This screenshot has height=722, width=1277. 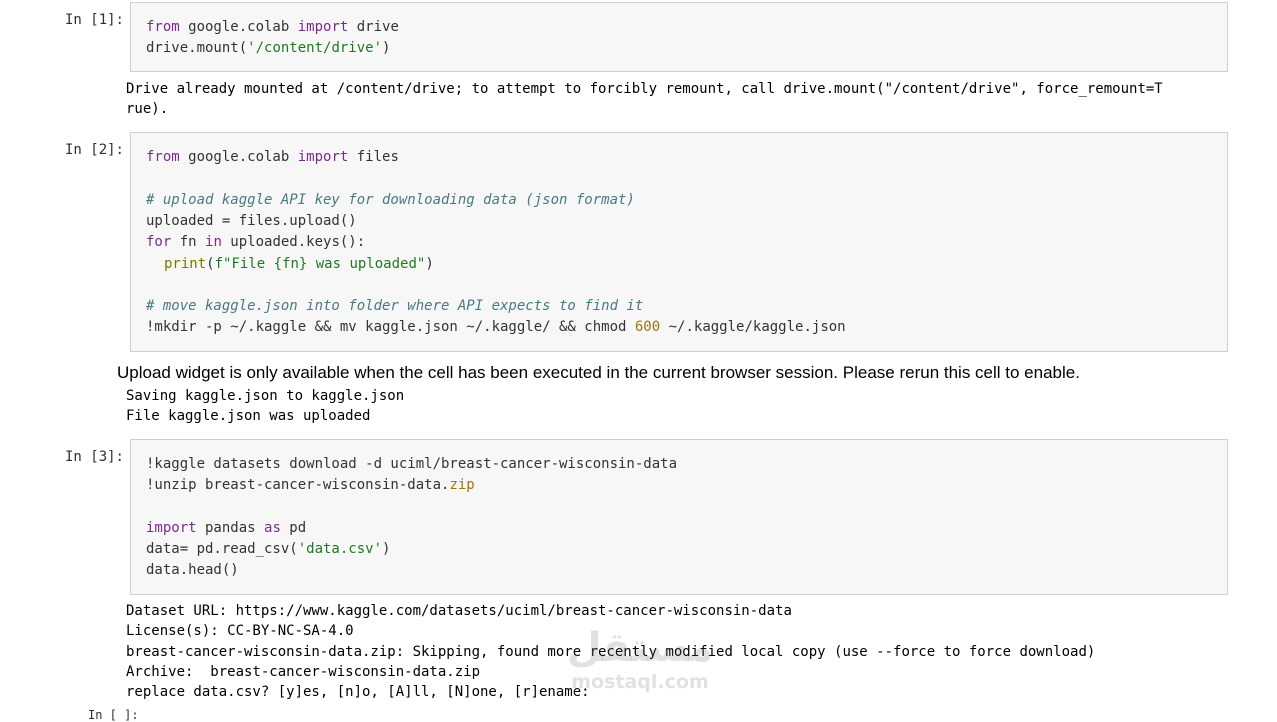 What do you see at coordinates (272, 157) in the screenshot?
I see `code-line: from google.colab import files` at bounding box center [272, 157].